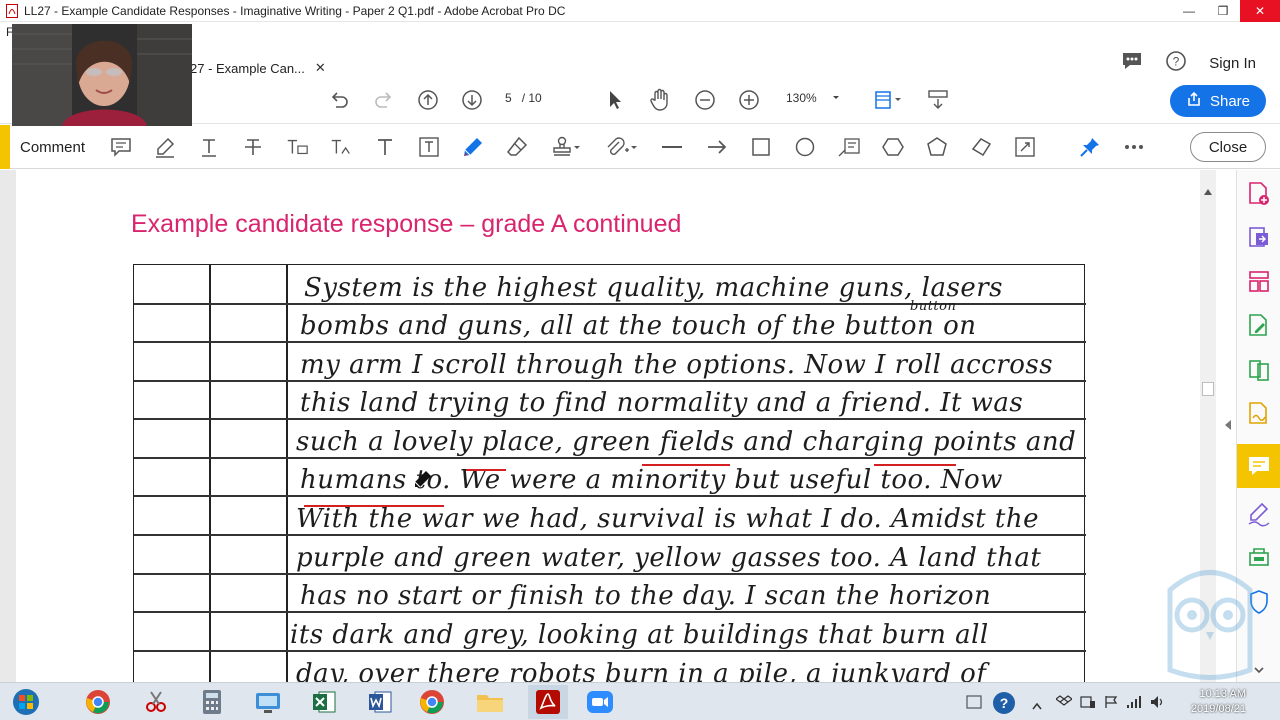  What do you see at coordinates (672, 147) in the screenshot?
I see `line-tool-icon` at bounding box center [672, 147].